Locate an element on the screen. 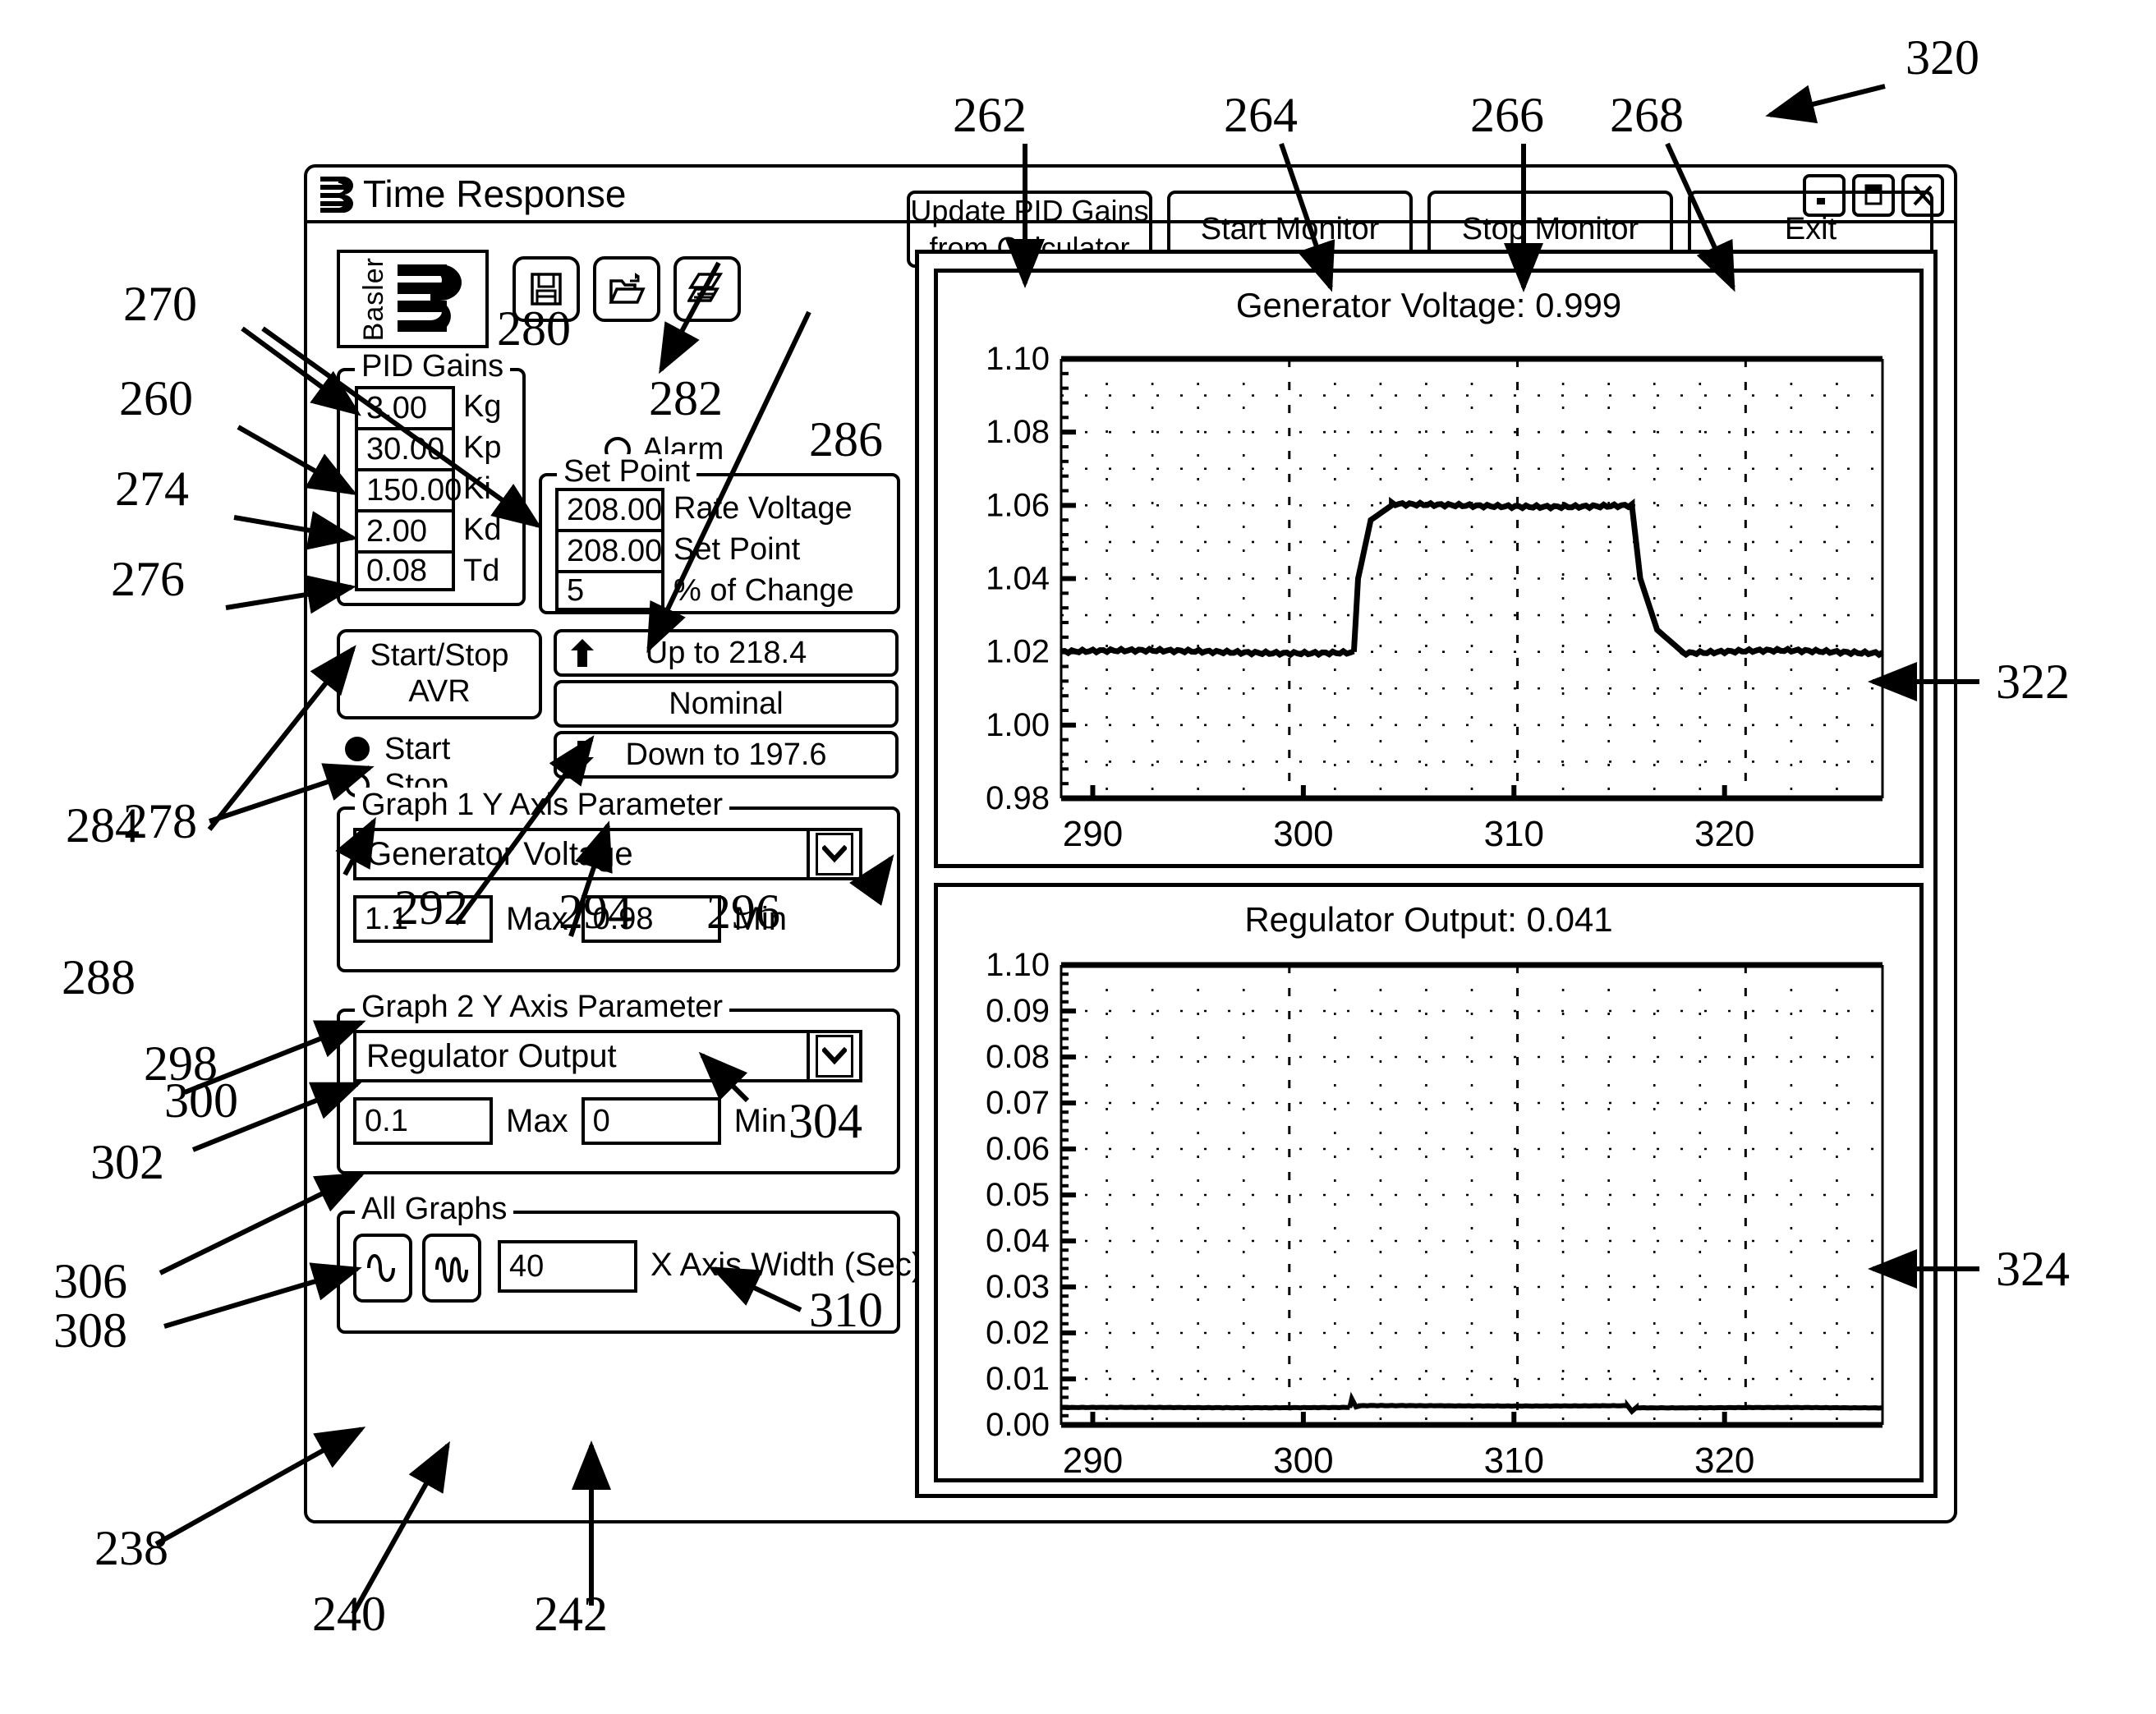  radio-start-label: Start is located at coordinates (417, 748).